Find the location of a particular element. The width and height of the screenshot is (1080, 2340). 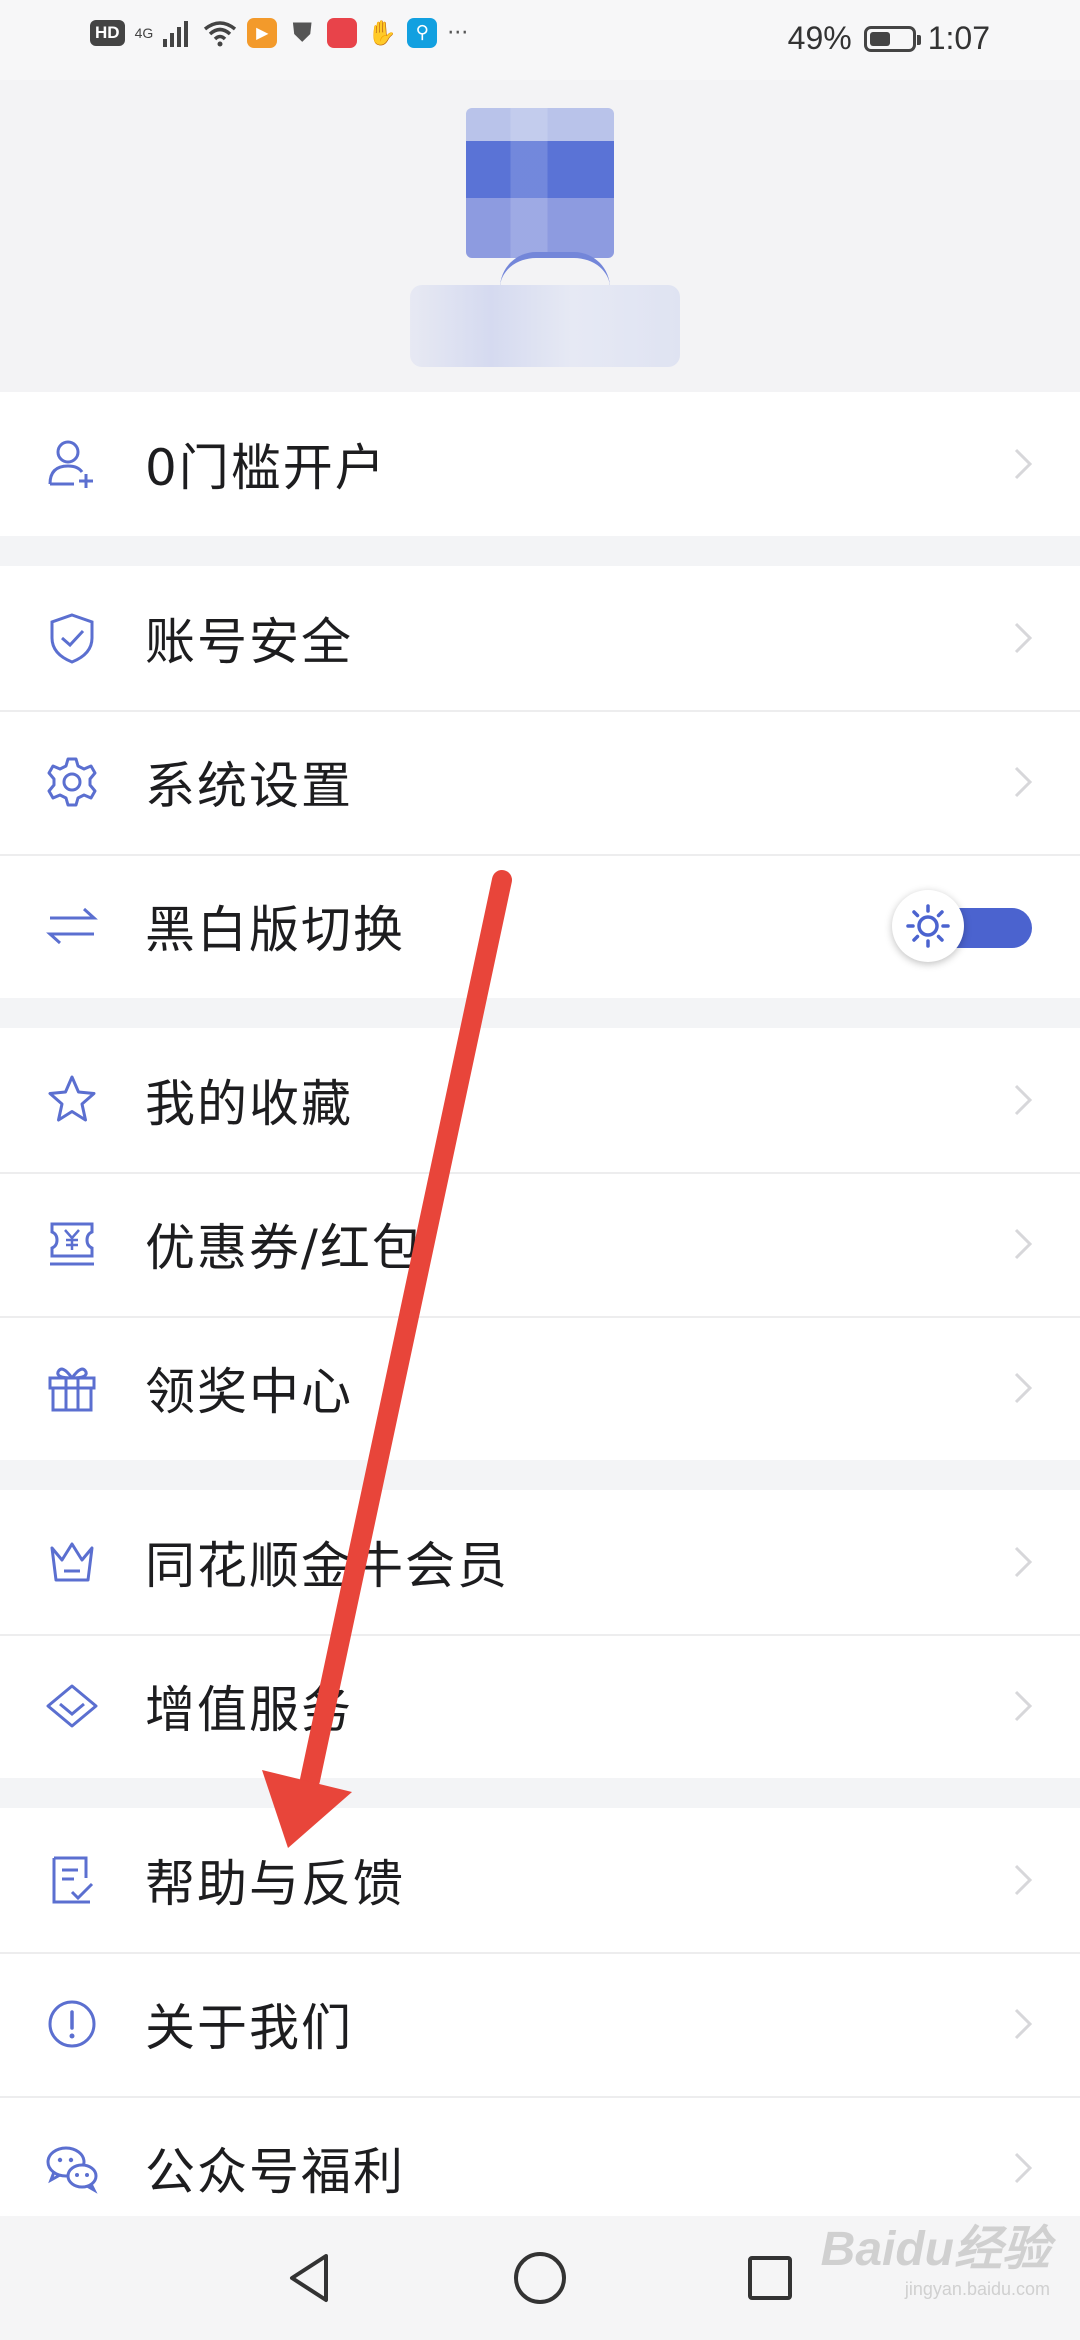

menu-item-vip-membership: 同花顺金牛会员 is located at coordinates (540, 1562).